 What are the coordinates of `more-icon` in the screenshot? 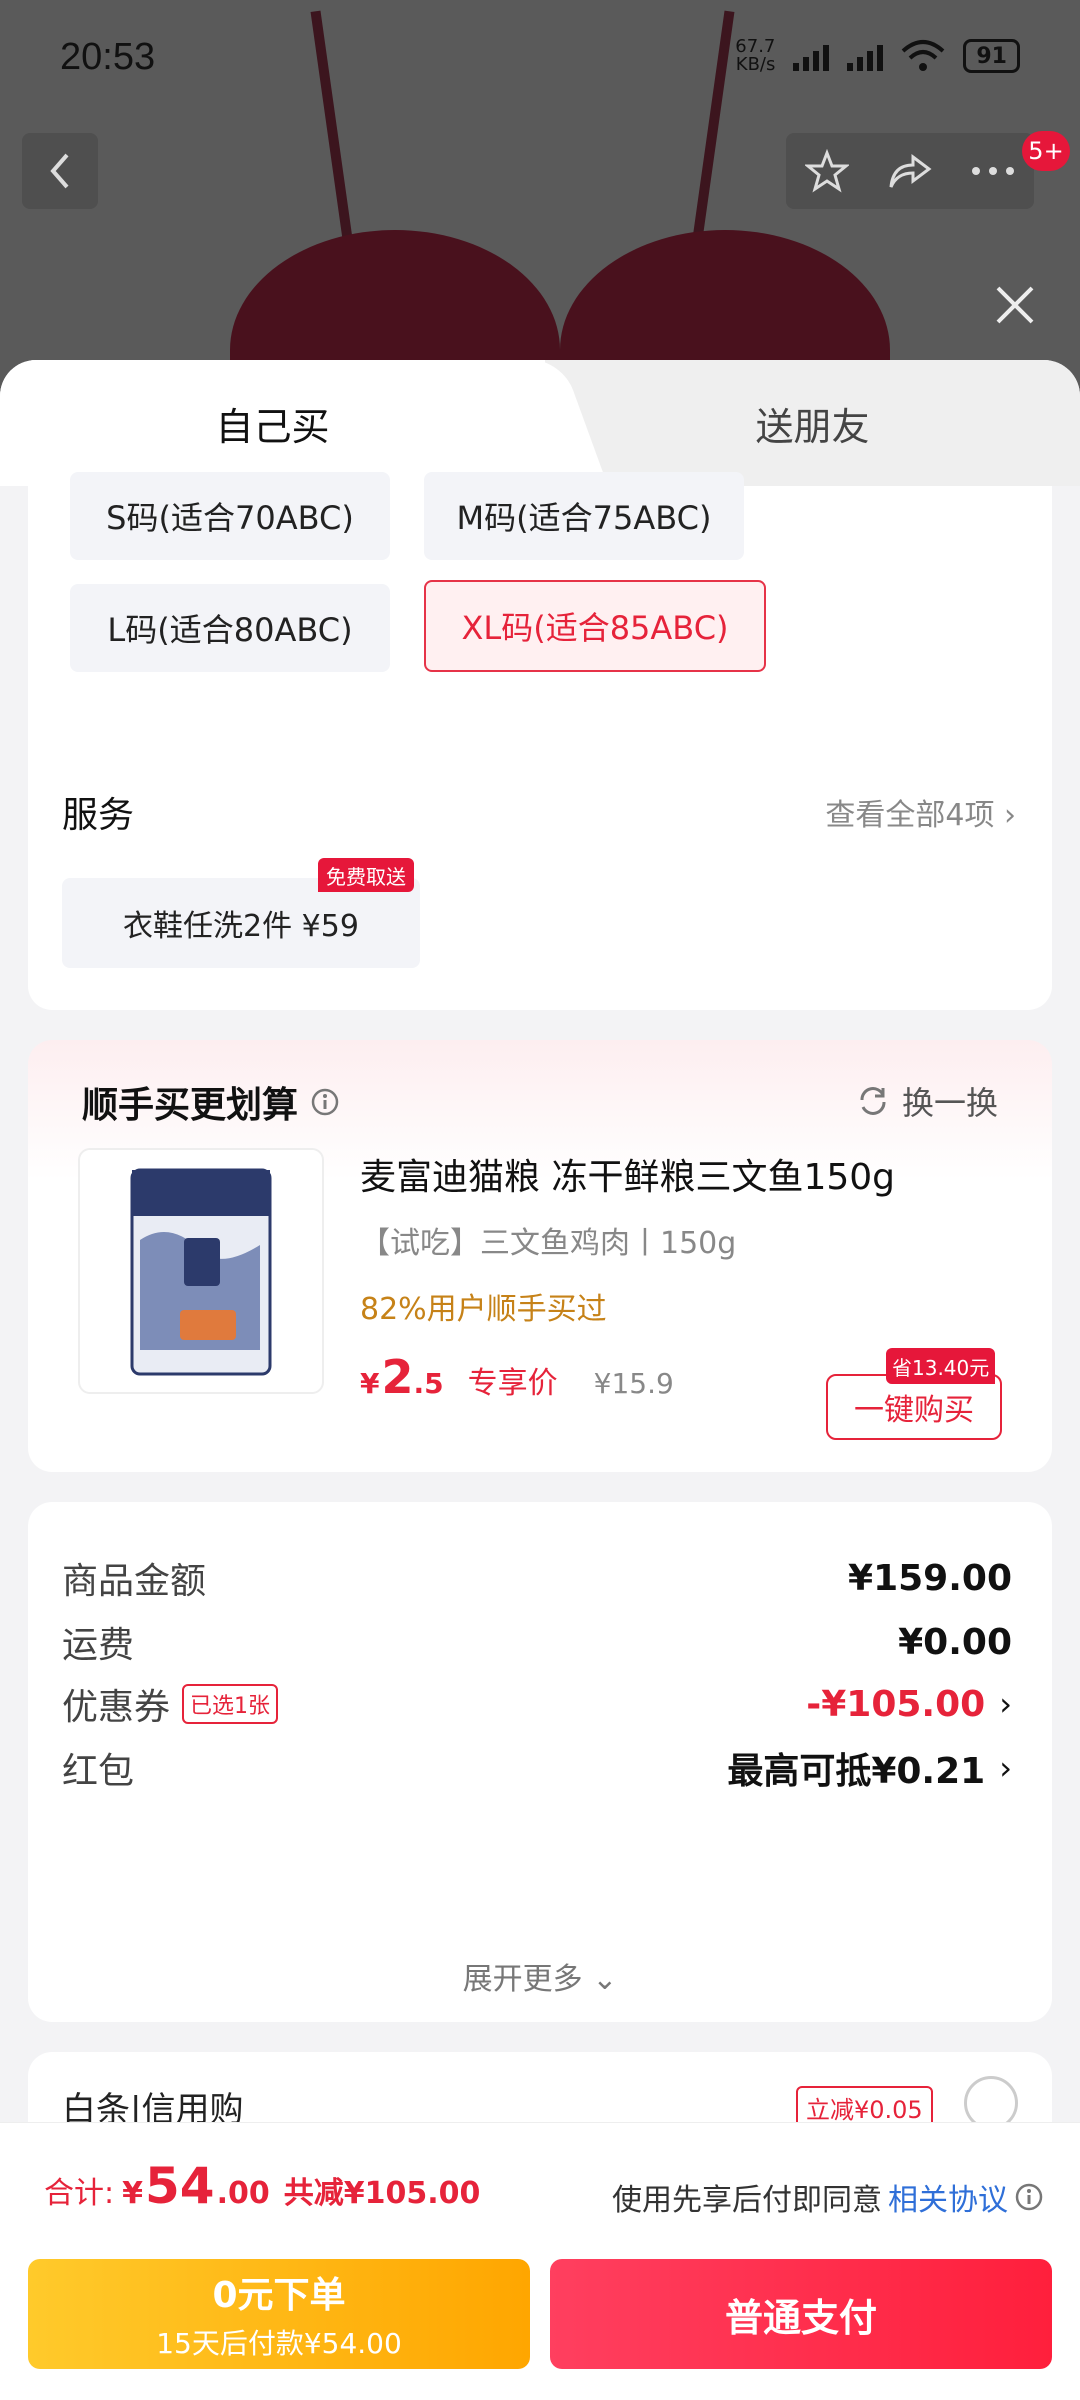 It's located at (993, 171).